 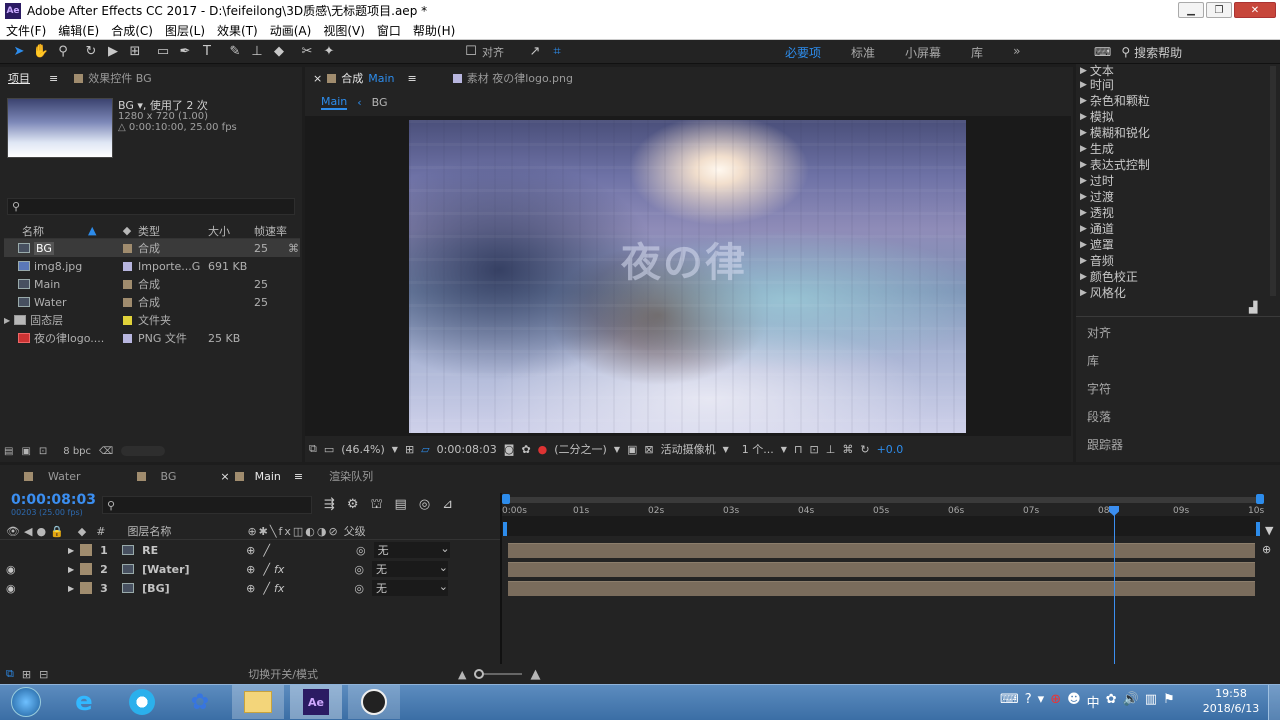 What do you see at coordinates (266, 550) in the screenshot?
I see `quality-switch-icon: ╱` at bounding box center [266, 550].